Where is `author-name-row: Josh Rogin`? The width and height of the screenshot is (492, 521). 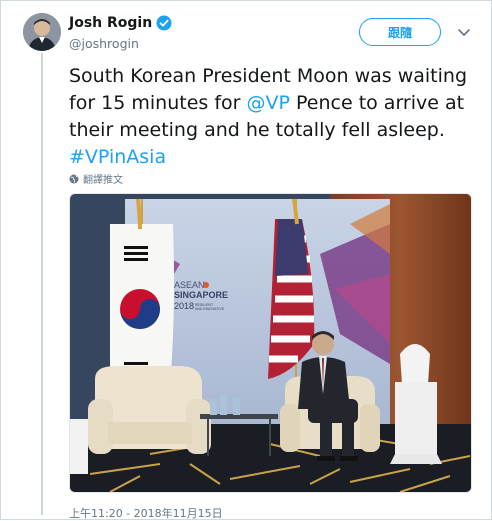 author-name-row: Josh Rogin is located at coordinates (120, 23).